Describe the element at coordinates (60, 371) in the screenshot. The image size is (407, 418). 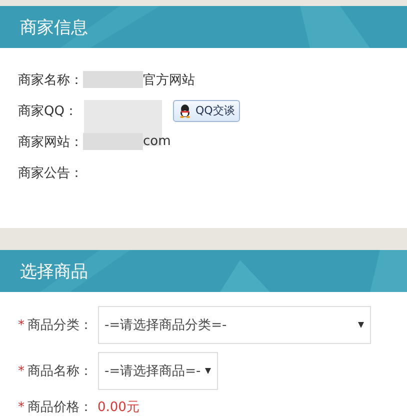
I see `field-label: 商品名称：` at that location.